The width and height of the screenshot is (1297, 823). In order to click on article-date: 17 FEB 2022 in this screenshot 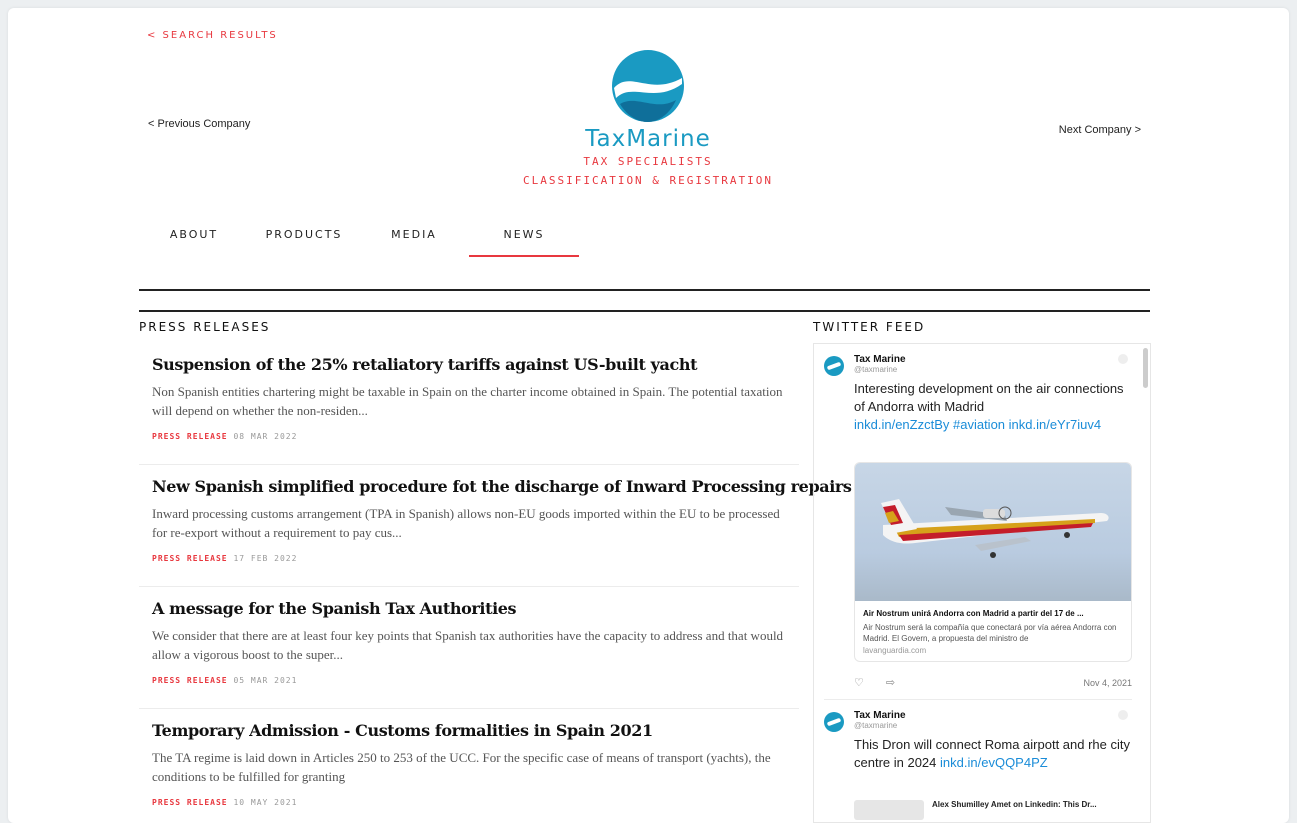, I will do `click(265, 558)`.